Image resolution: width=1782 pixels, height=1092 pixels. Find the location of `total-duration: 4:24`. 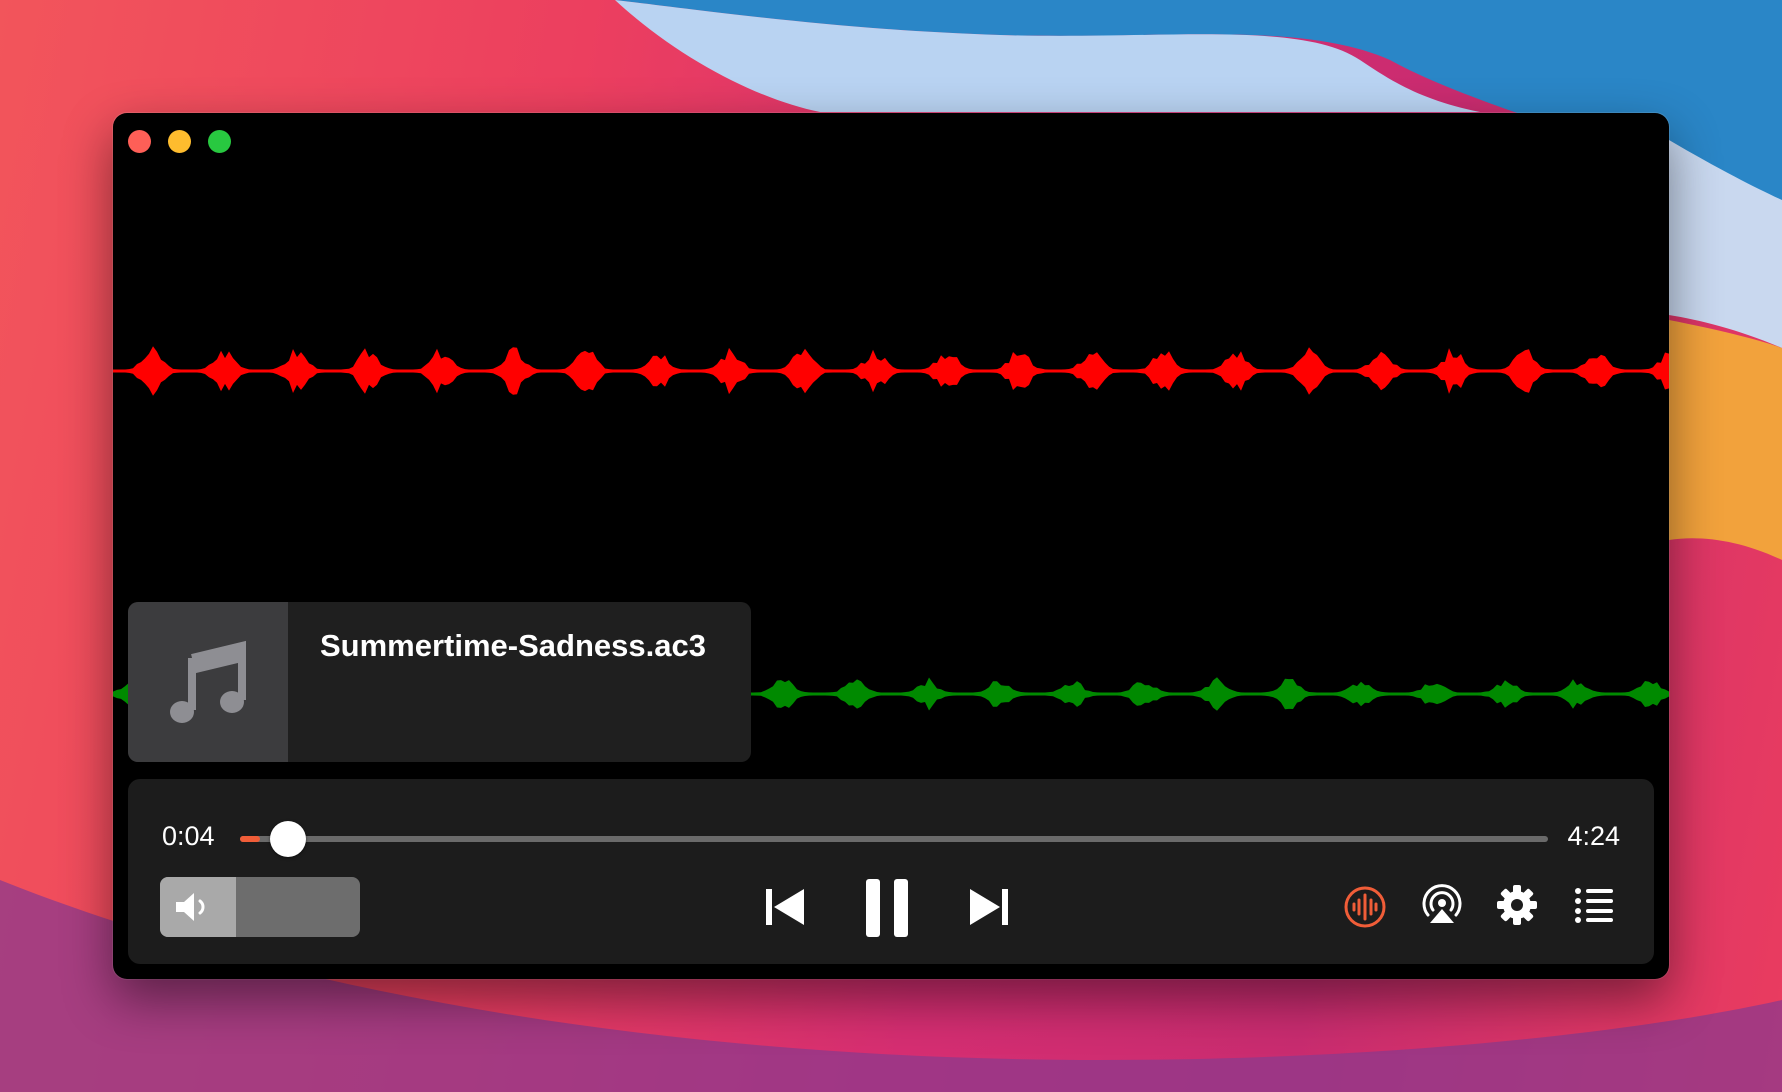

total-duration: 4:24 is located at coordinates (1593, 836).